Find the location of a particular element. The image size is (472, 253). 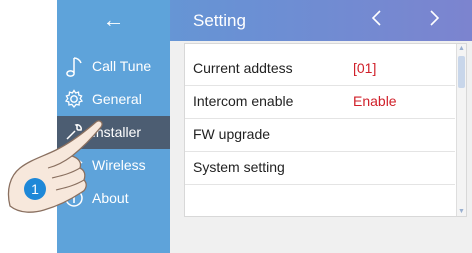

chevron-left-icon is located at coordinates (377, 19).